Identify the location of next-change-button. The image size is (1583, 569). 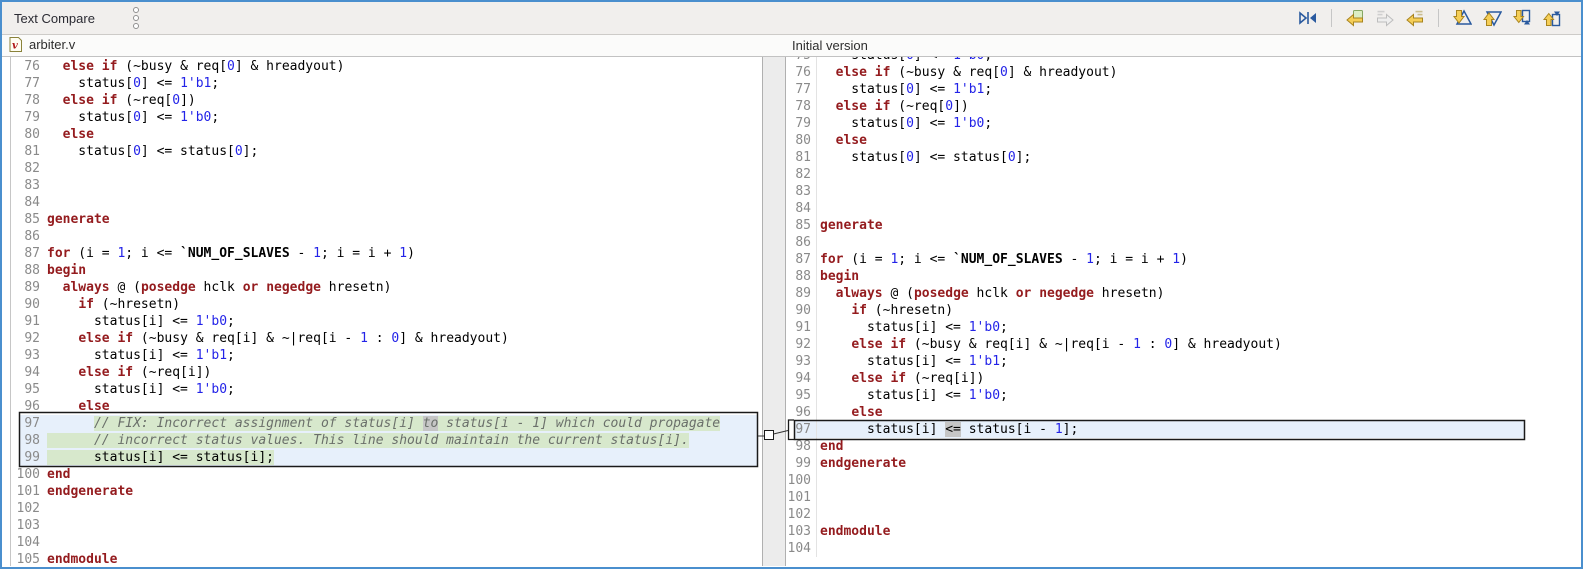
(1522, 18).